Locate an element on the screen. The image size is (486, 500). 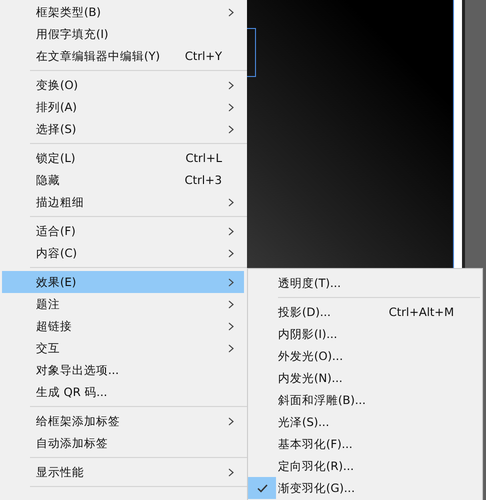
menu-item: 投影(D)... Ctrl+Alt+M is located at coordinates (365, 312).